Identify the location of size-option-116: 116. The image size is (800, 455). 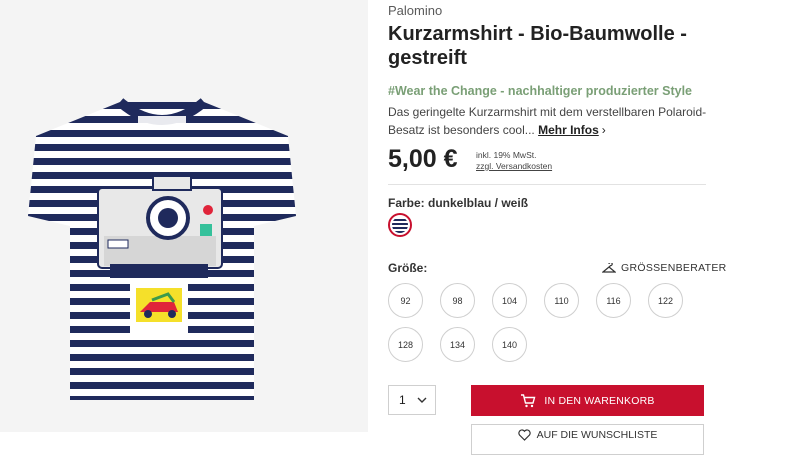
(613, 300).